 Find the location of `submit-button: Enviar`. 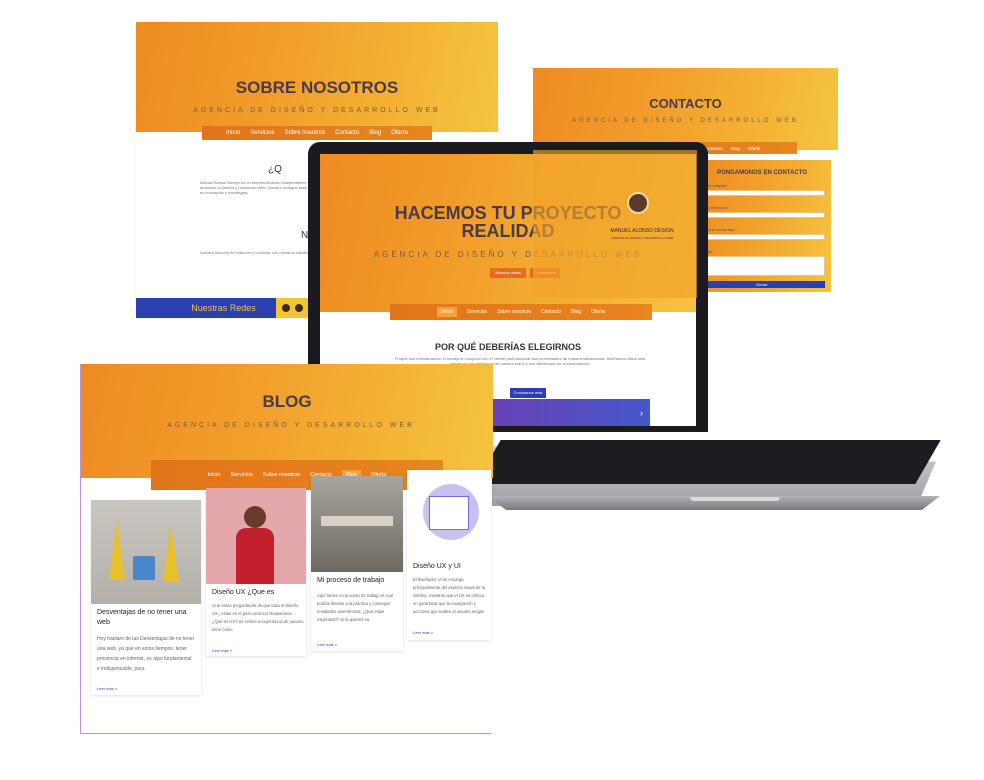

submit-button: Enviar is located at coordinates (762, 284).